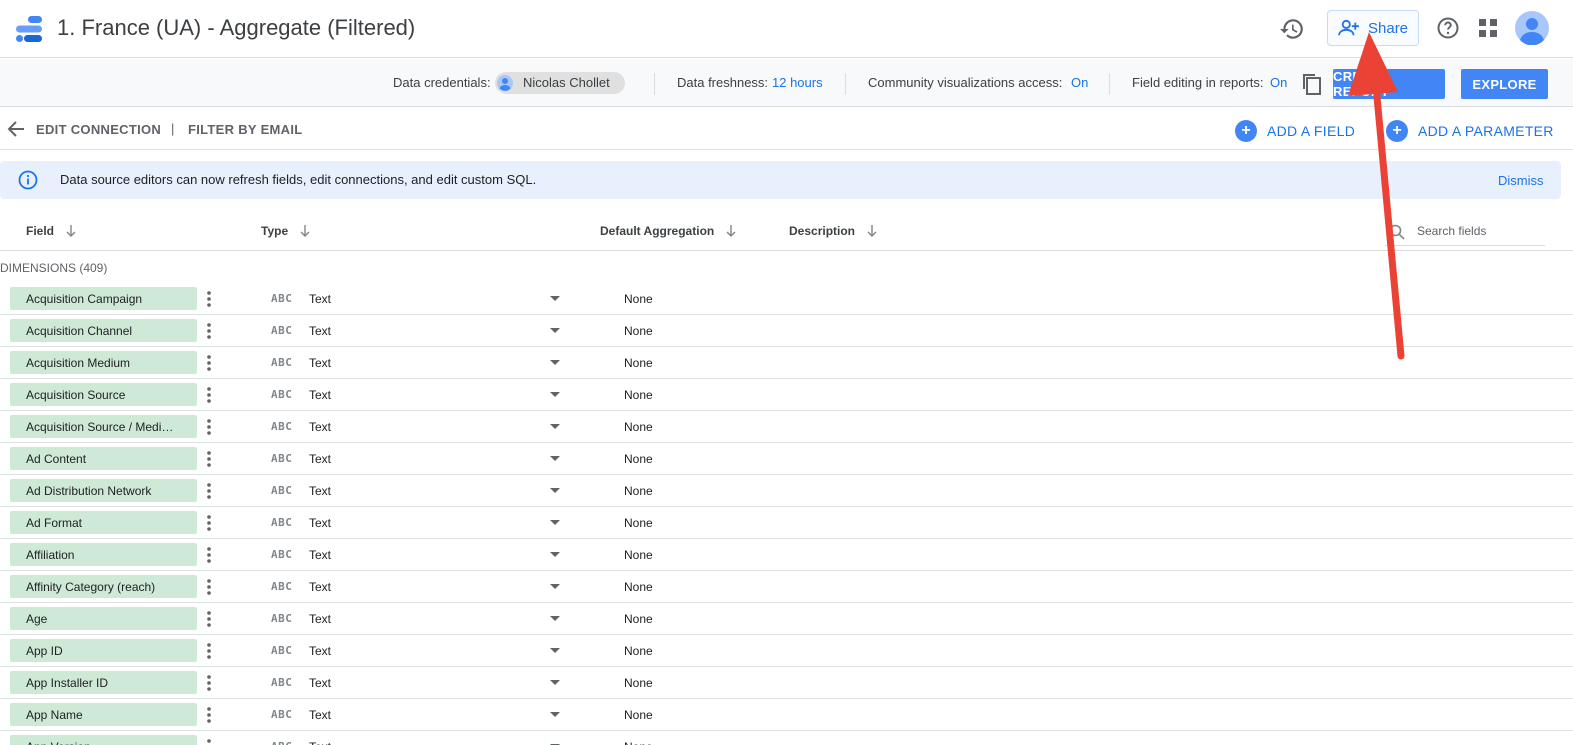 Image resolution: width=1573 pixels, height=745 pixels. I want to click on field-name-chip: Ad Format, so click(103, 522).